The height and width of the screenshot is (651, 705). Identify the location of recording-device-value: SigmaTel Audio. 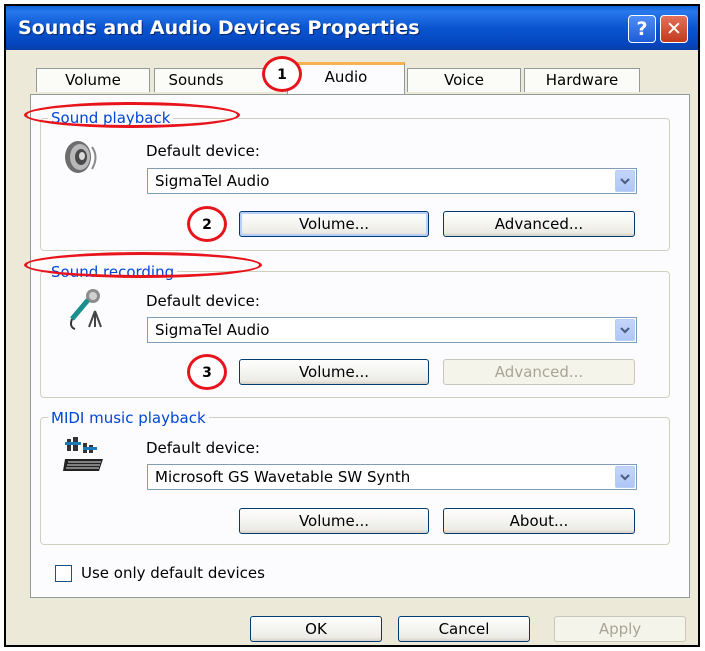
(212, 330).